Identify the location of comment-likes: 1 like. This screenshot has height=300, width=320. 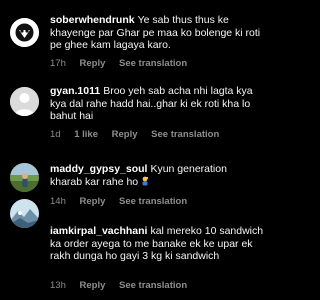
(86, 134).